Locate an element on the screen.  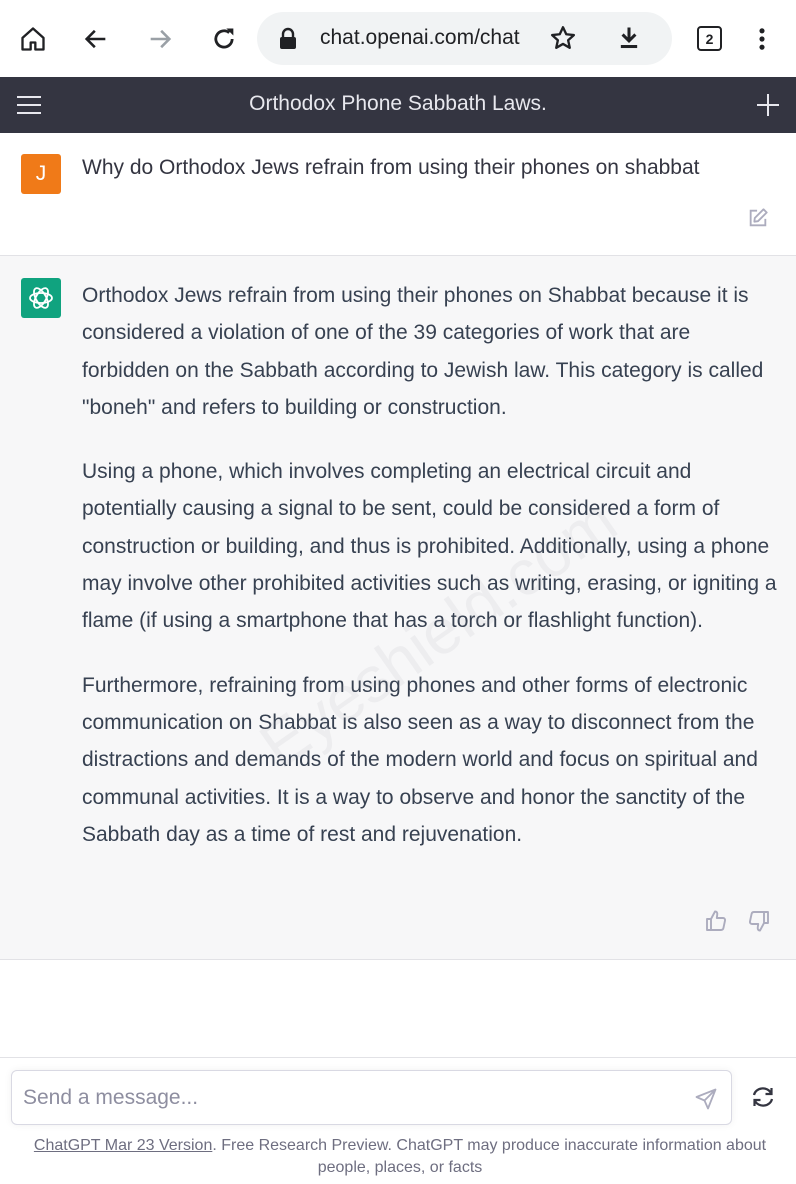
home-button is located at coordinates (33, 39).